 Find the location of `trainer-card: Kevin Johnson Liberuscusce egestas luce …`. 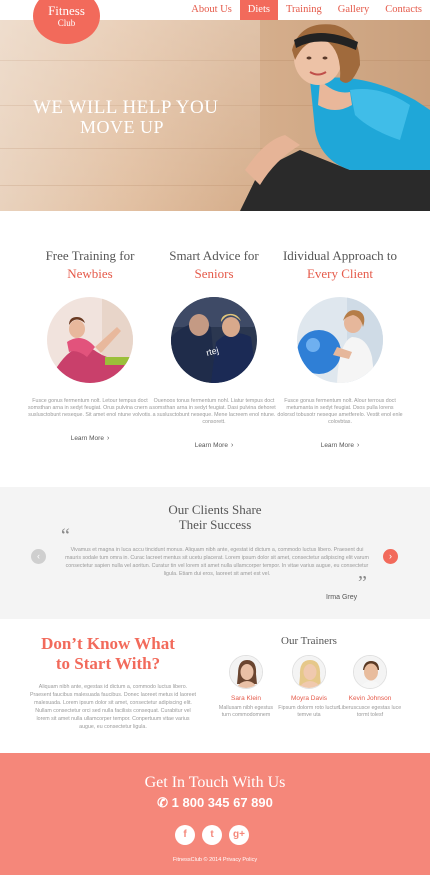

trainer-card: Kevin Johnson Liberuscusce egestas luce … is located at coordinates (370, 687).